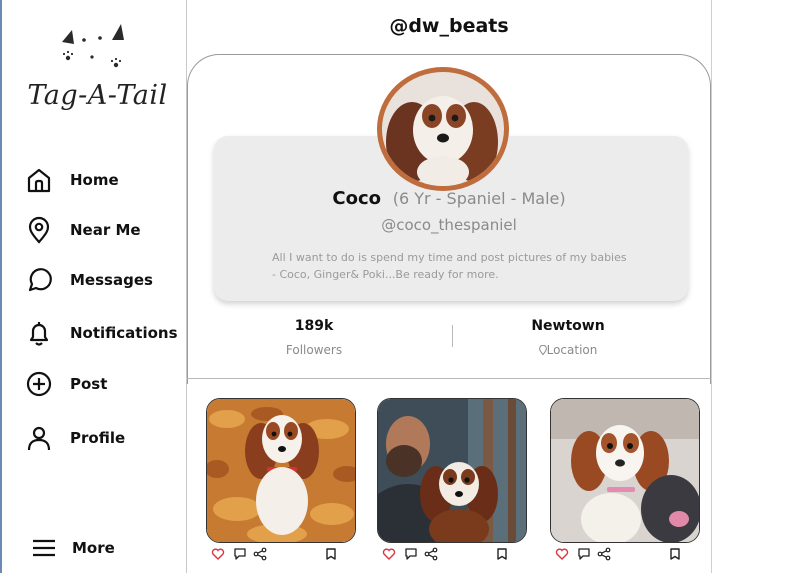  Describe the element at coordinates (449, 378) in the screenshot. I see `section-divider` at that location.